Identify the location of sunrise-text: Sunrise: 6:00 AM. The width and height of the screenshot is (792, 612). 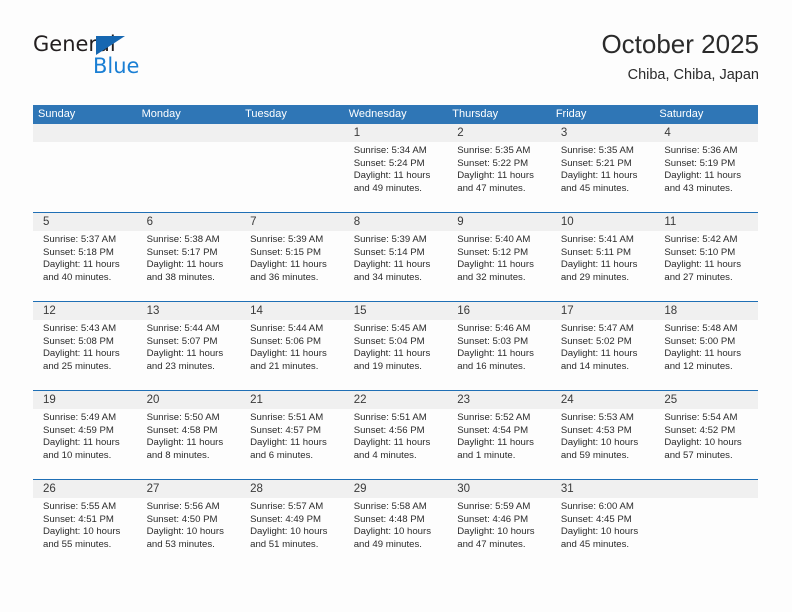
(597, 506).